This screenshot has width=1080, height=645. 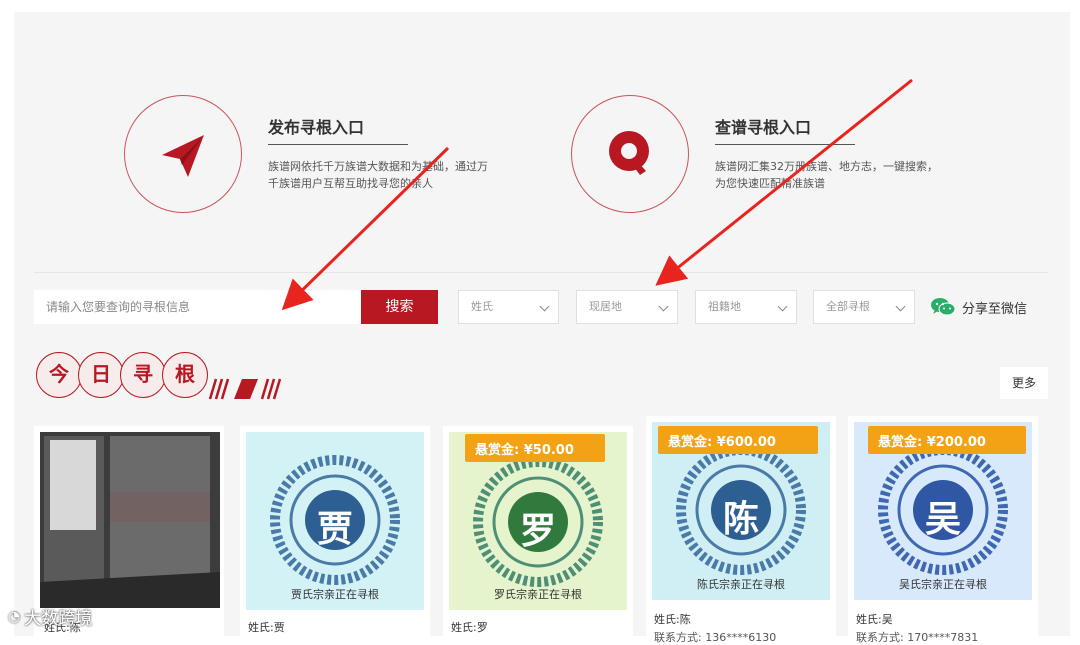 I want to click on root-type-select: 全部寻根, so click(x=864, y=307).